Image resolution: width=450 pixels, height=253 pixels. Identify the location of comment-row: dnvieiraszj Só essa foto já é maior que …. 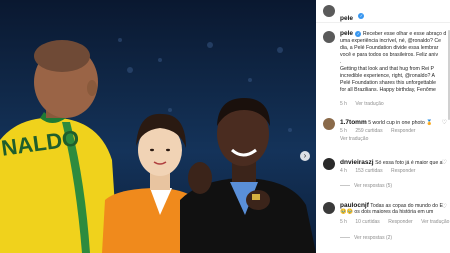
(391, 163).